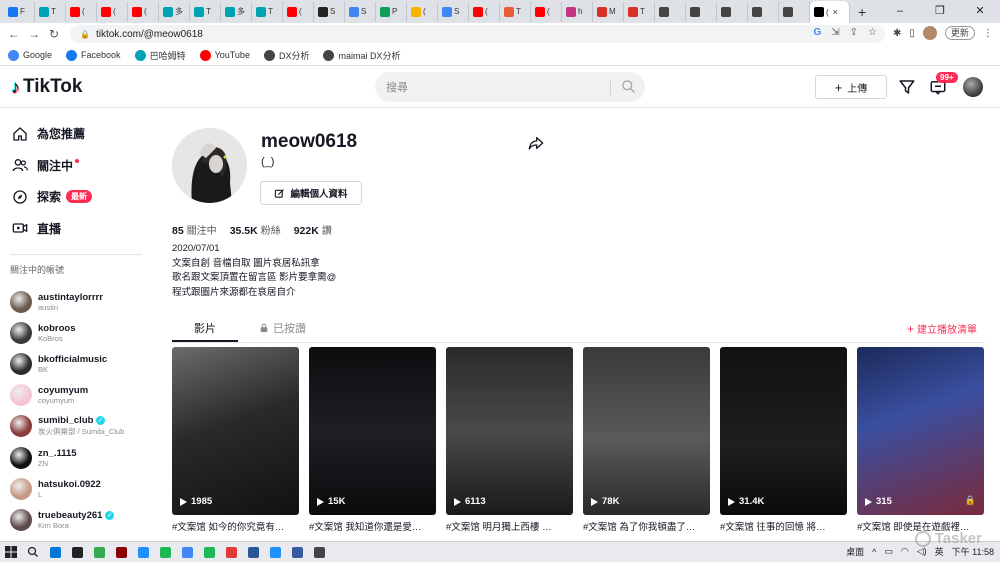 Image resolution: width=1000 pixels, height=562 pixels. Describe the element at coordinates (75, 488) in the screenshot. I see `following-account: hatsukoi.0922 L` at that location.